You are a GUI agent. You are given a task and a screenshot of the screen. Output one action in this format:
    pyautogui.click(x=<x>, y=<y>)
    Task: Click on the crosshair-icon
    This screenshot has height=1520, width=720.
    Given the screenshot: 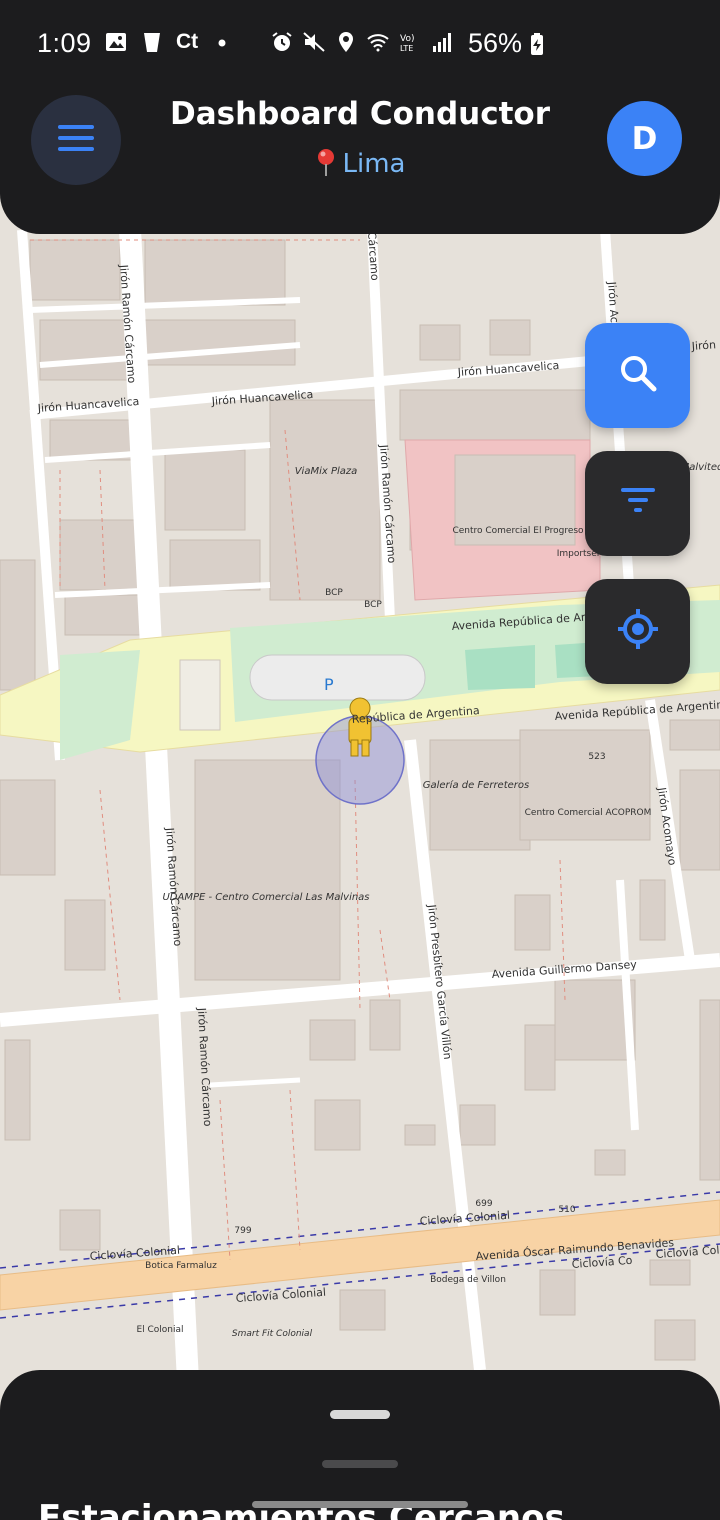 What is the action you would take?
    pyautogui.click(x=638, y=631)
    